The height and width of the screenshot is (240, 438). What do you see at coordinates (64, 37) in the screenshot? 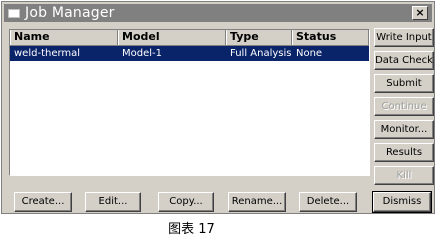
I see `column-header-name: Name` at bounding box center [64, 37].